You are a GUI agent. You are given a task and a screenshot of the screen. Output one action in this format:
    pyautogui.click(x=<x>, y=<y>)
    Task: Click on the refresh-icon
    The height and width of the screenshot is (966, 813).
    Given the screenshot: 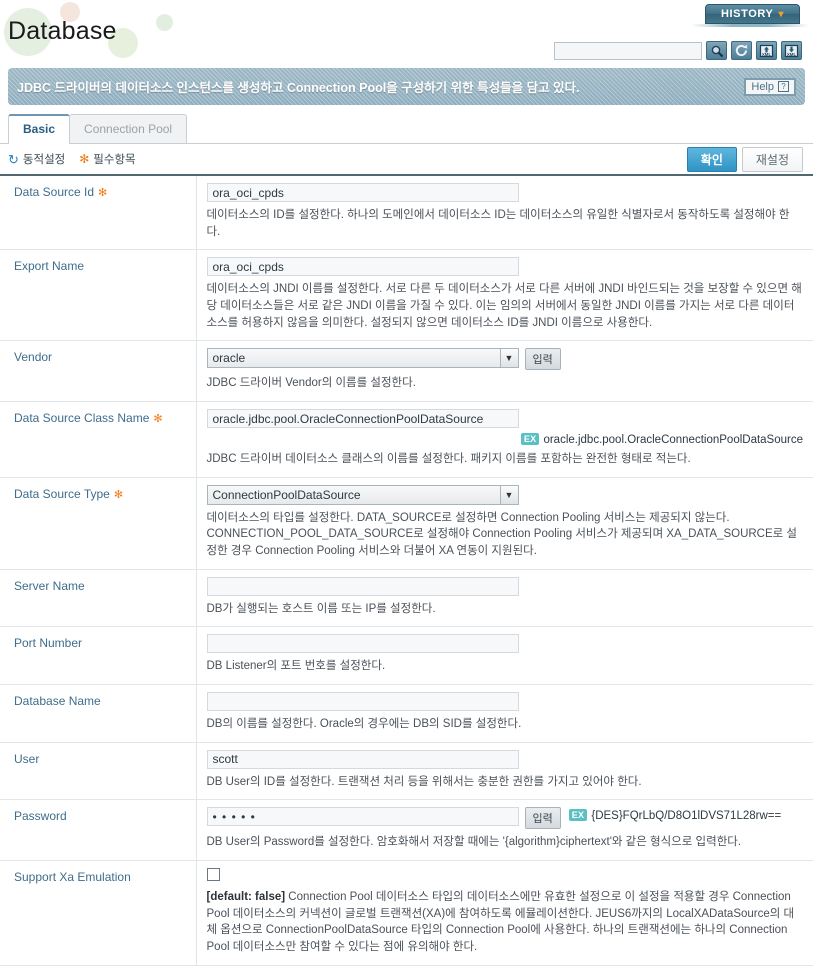 What is the action you would take?
    pyautogui.click(x=741, y=50)
    